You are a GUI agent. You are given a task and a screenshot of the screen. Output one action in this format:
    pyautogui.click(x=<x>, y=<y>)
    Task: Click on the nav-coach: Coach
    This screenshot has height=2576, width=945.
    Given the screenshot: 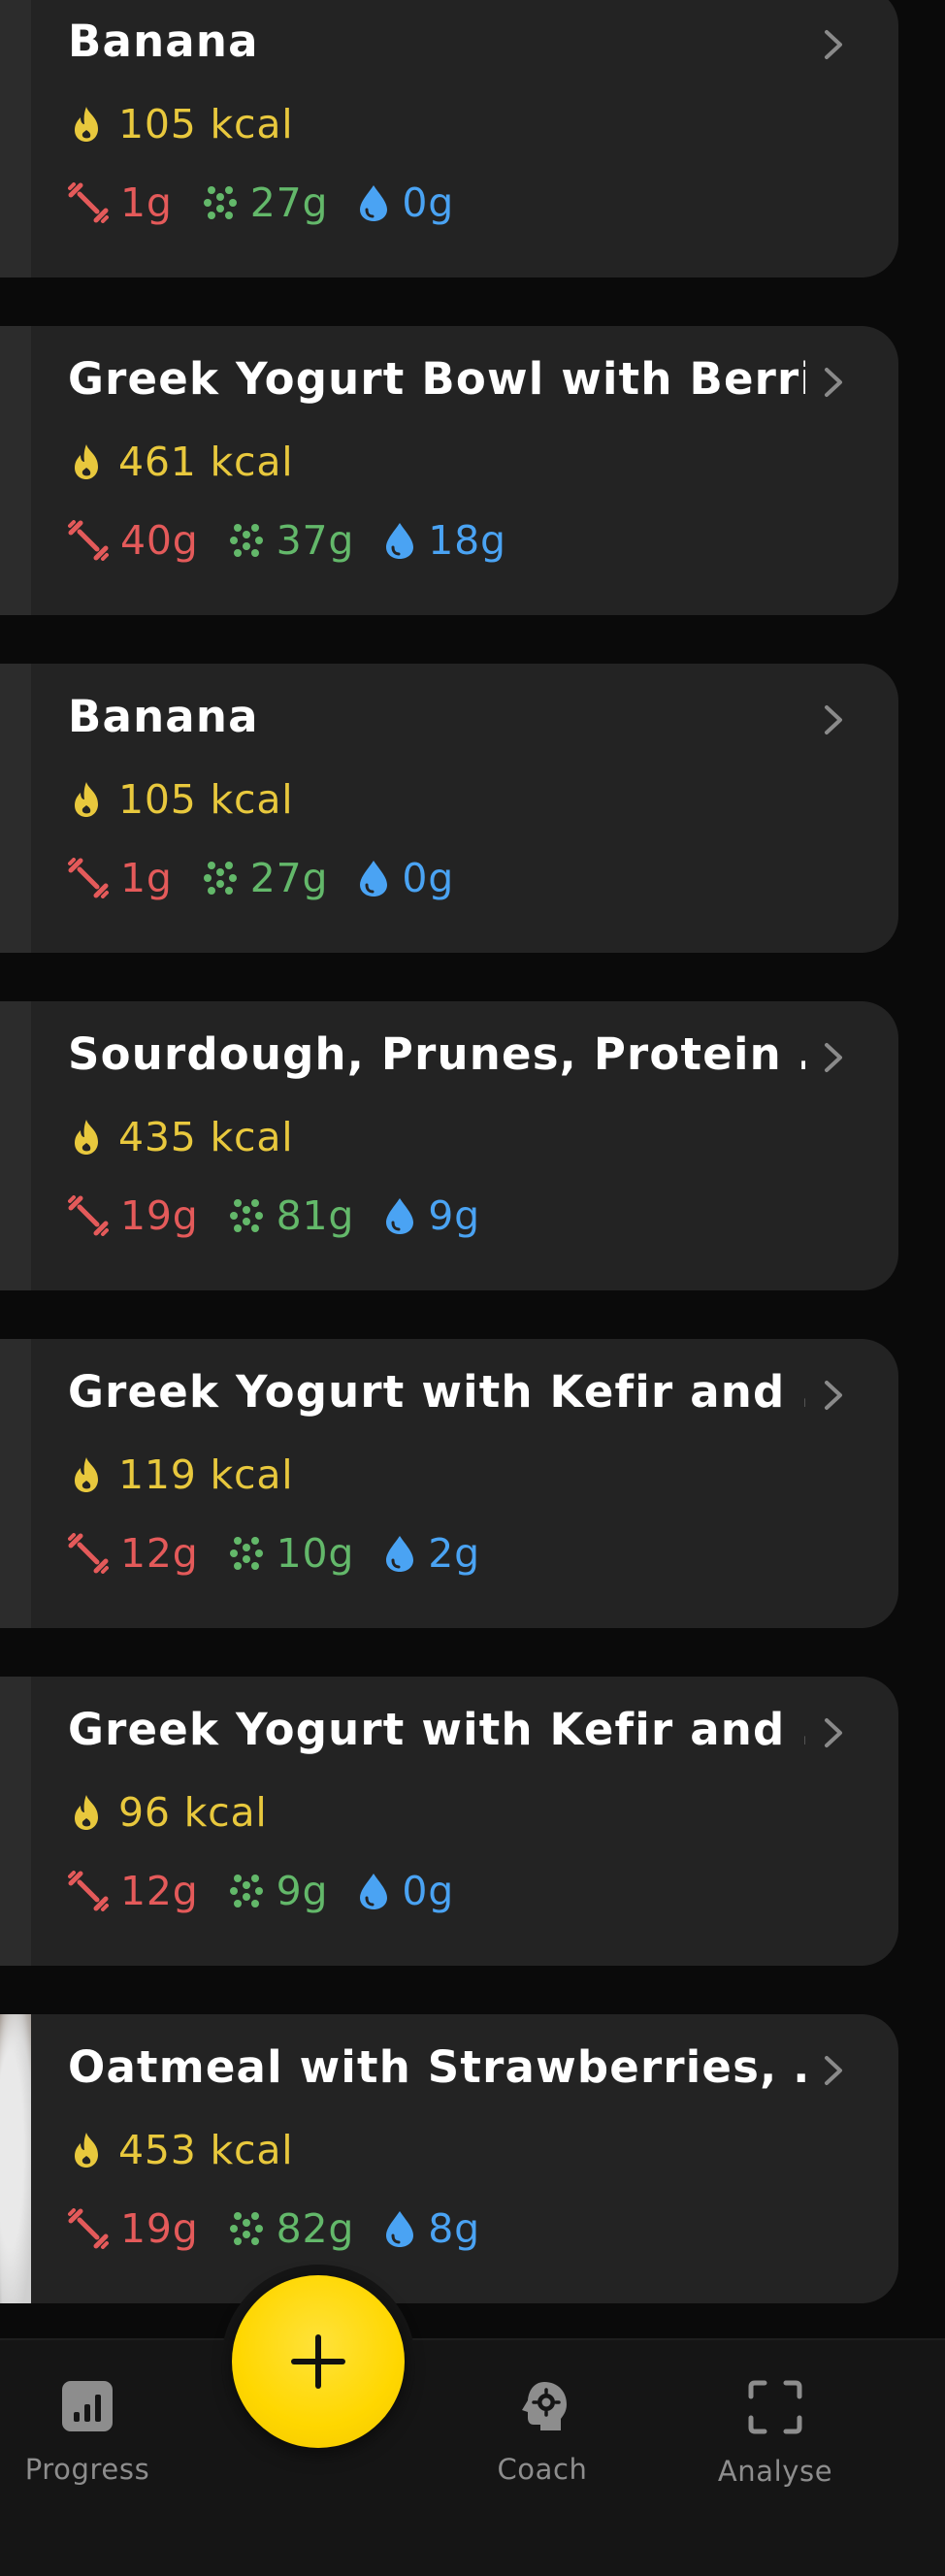 What is the action you would take?
    pyautogui.click(x=542, y=2433)
    